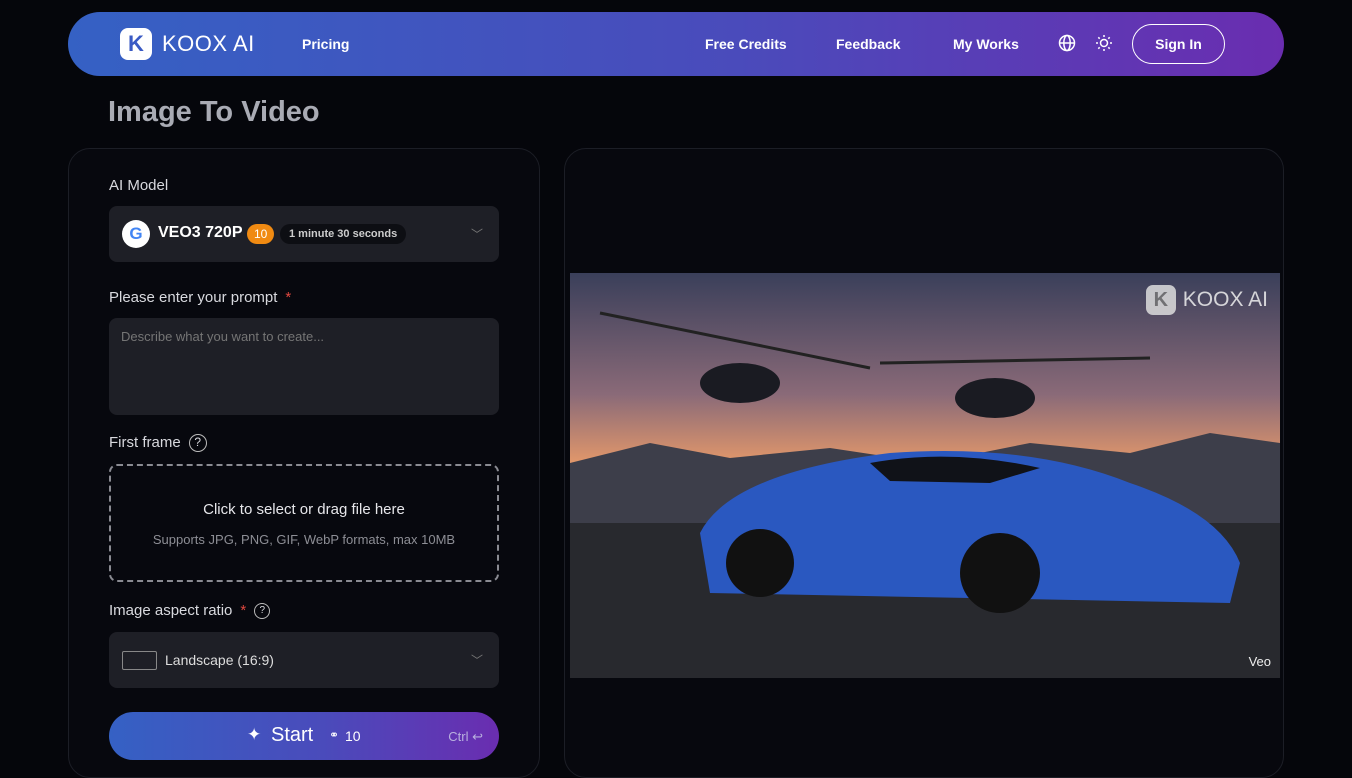 The height and width of the screenshot is (778, 1352). I want to click on start-button: ✦ Start ⚭ 10 Ctrl ↩, so click(304, 736).